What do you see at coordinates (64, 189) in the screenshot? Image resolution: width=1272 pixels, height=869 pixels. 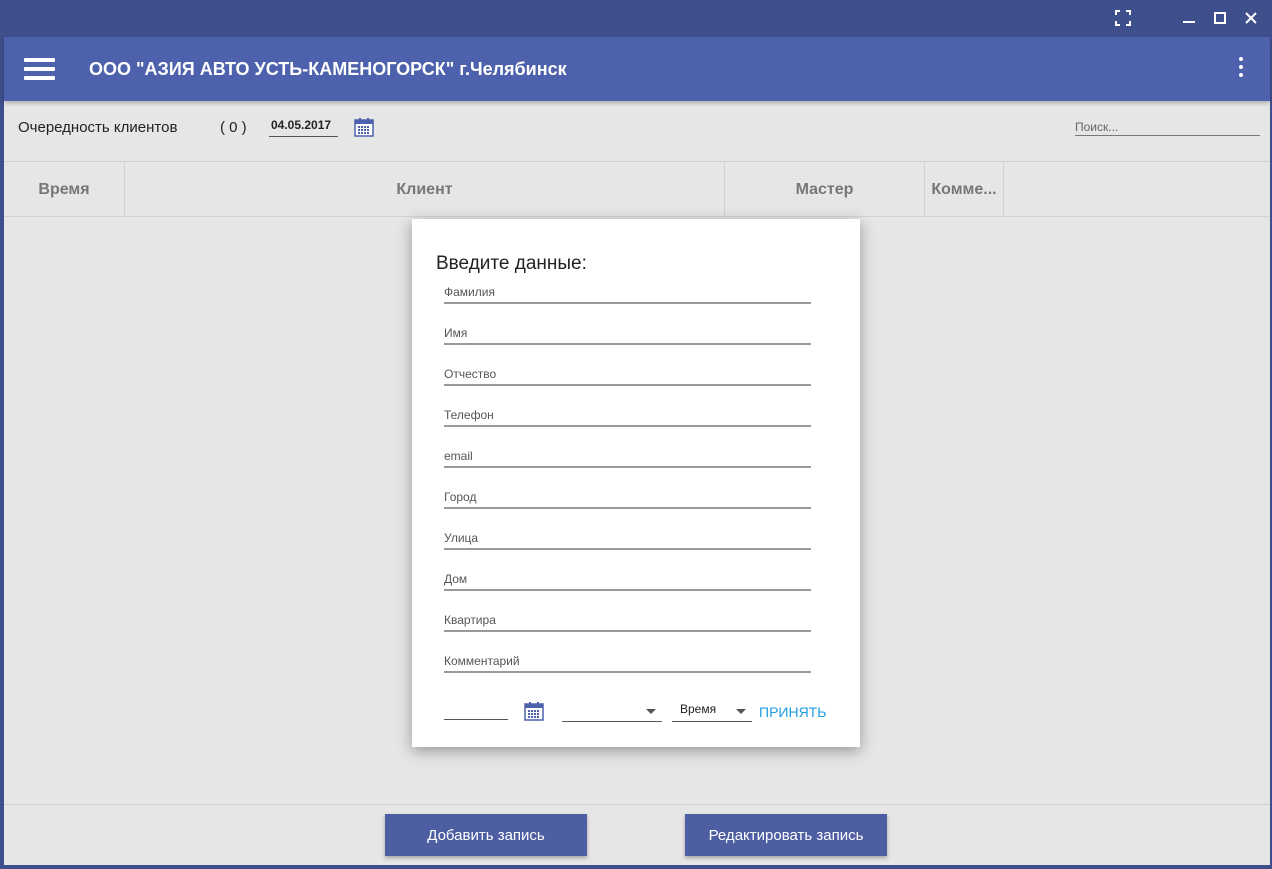 I see `column-header-time: Время` at bounding box center [64, 189].